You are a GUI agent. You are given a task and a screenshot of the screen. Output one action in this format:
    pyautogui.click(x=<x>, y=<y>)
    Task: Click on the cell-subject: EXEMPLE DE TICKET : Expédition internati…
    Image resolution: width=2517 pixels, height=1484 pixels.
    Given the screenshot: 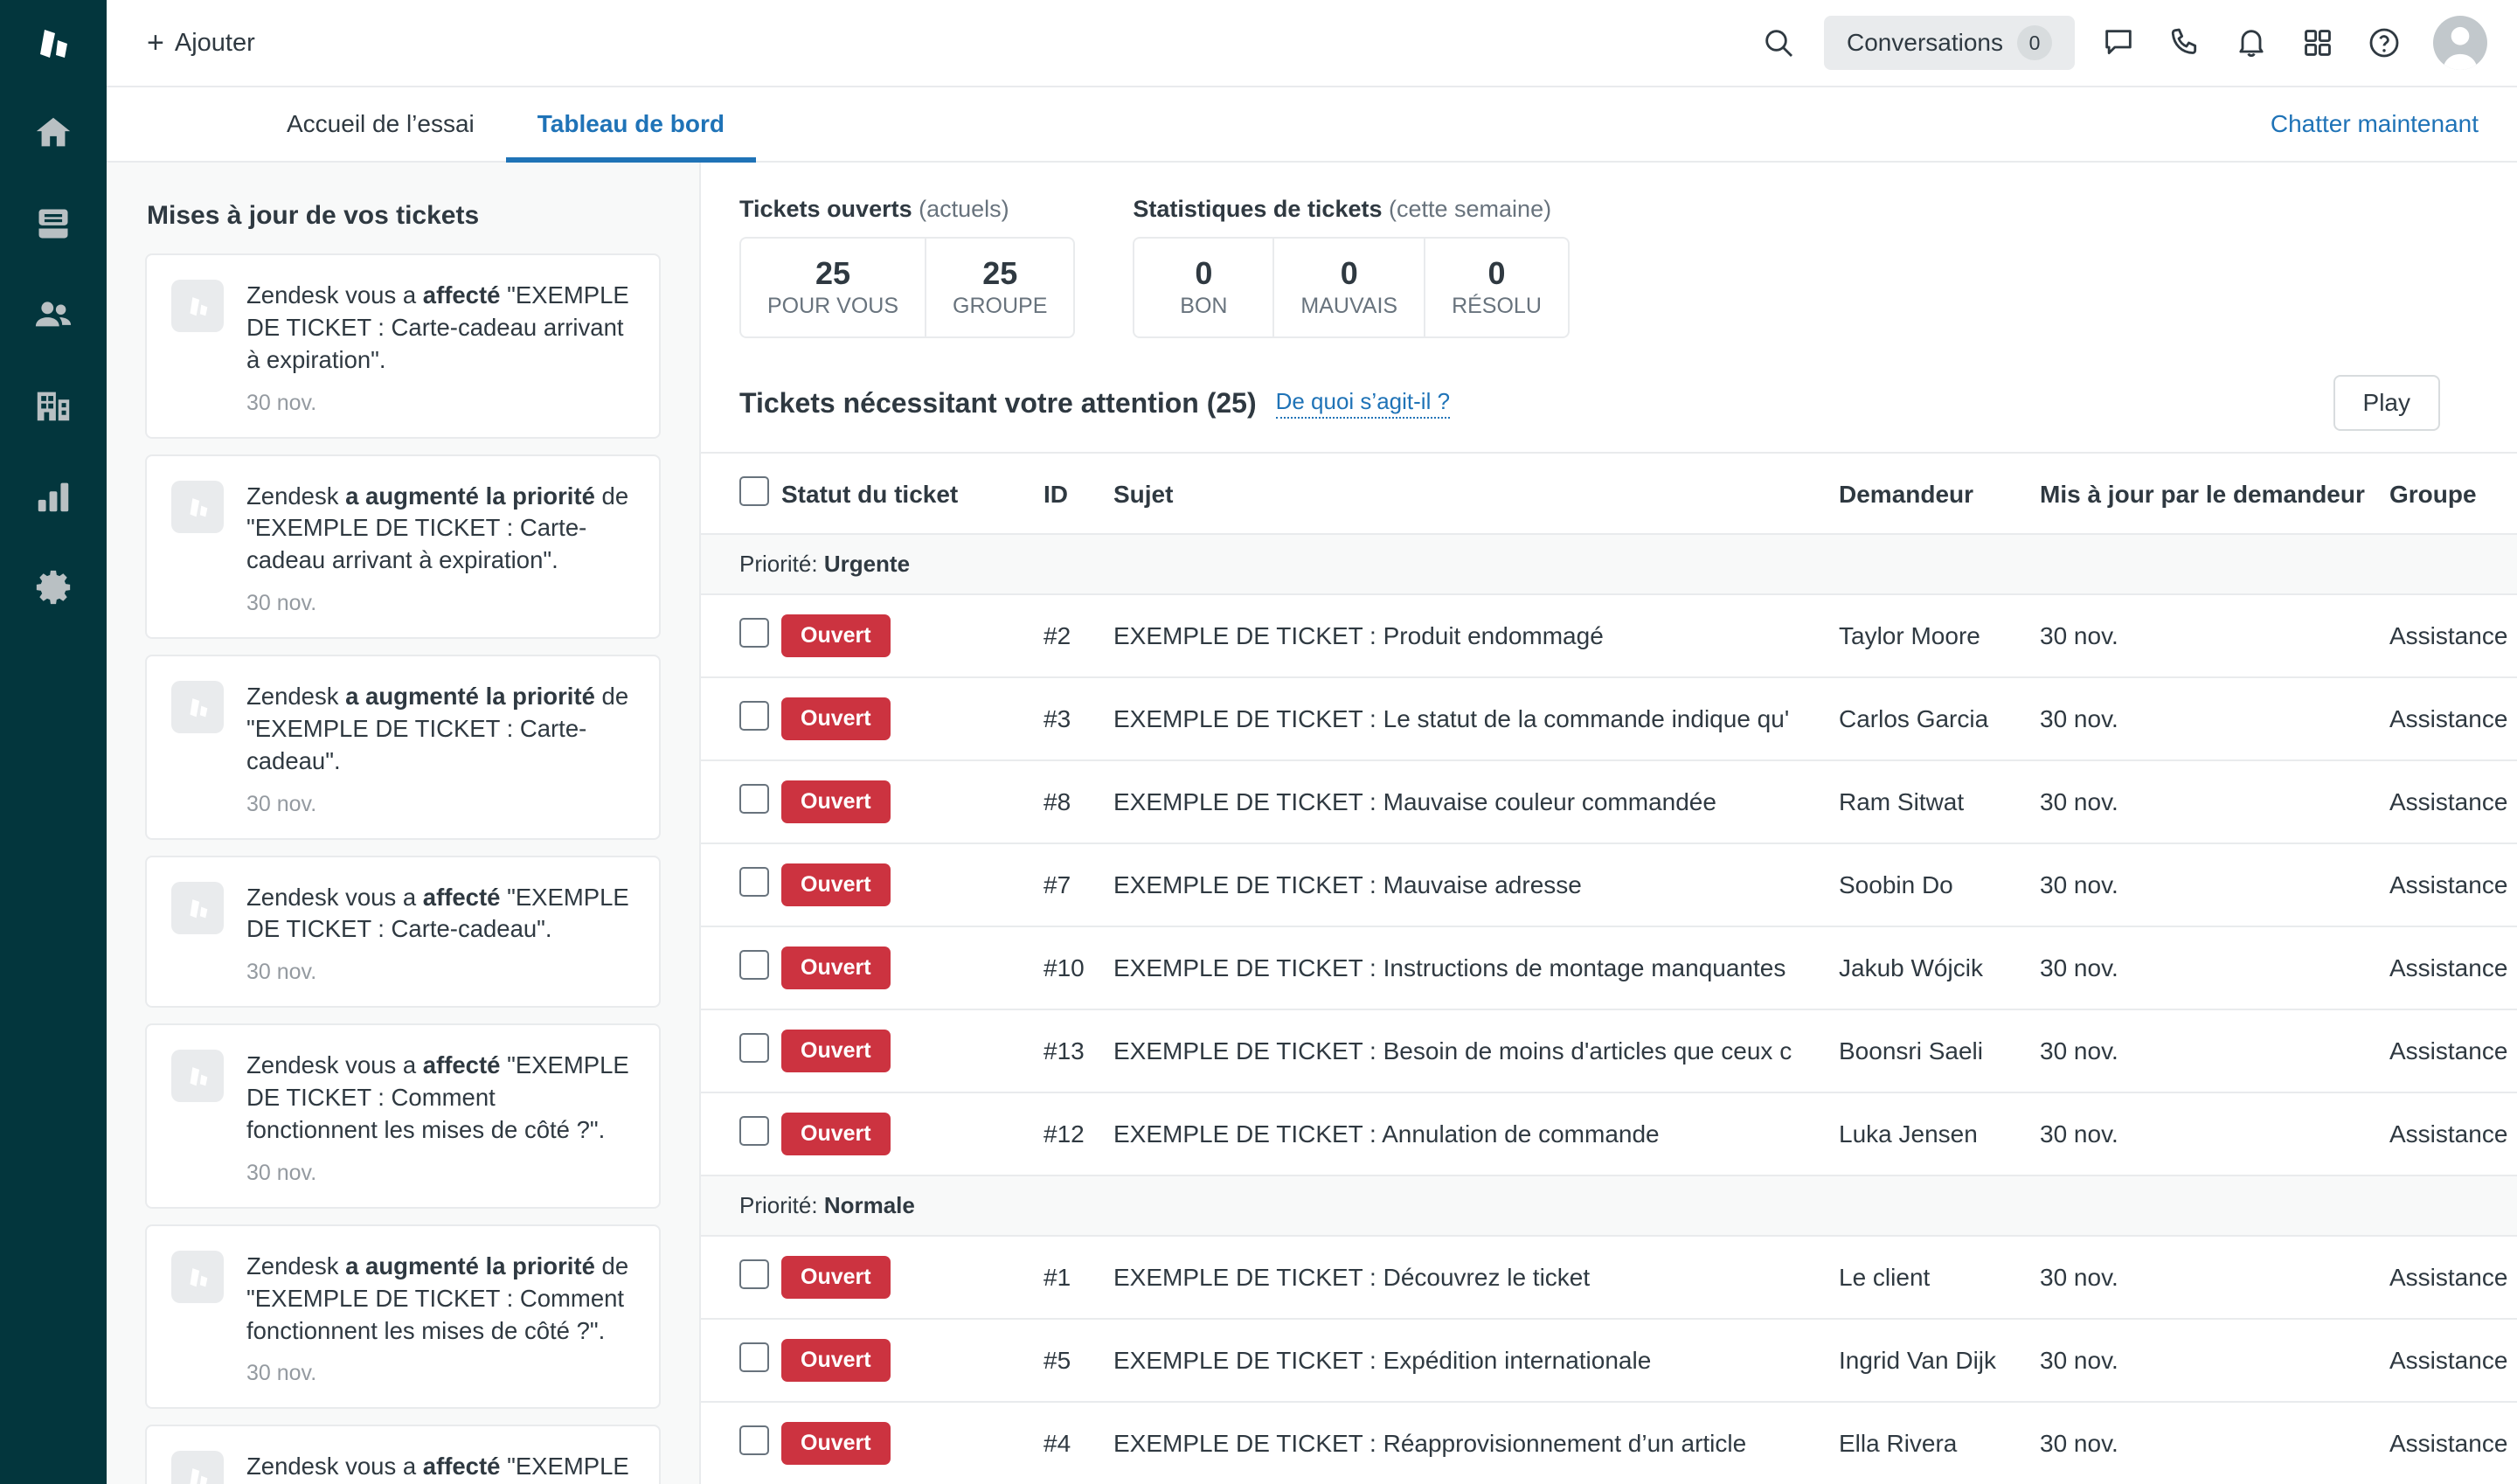 What is the action you would take?
    pyautogui.click(x=1476, y=1361)
    